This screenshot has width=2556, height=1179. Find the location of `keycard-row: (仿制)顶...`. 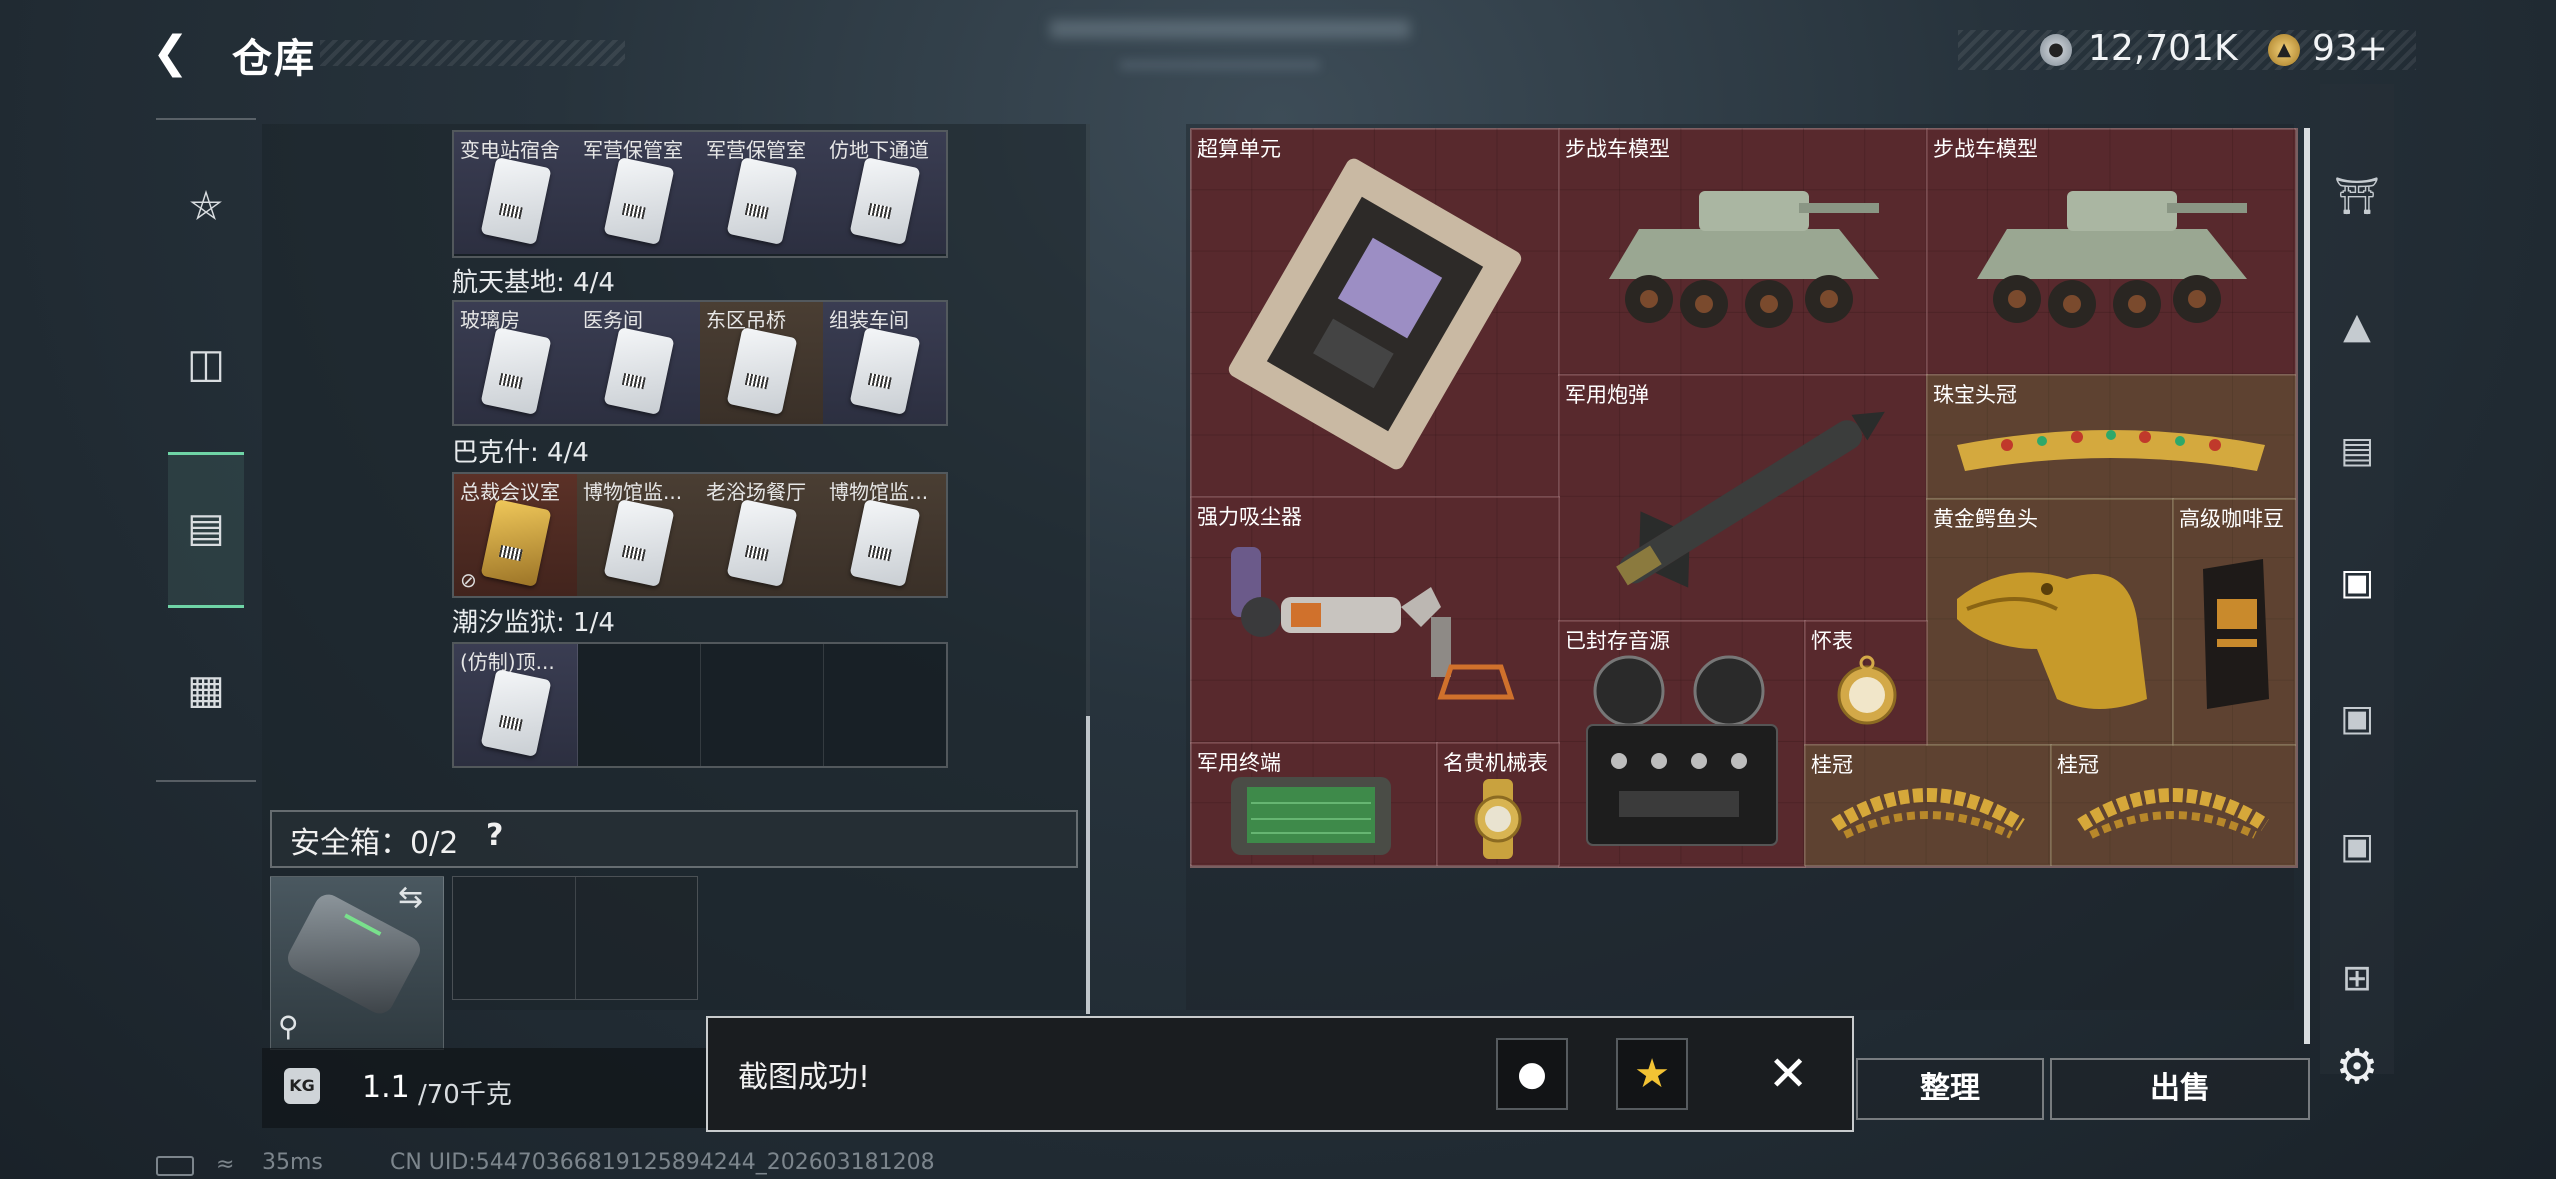

keycard-row: (仿制)顶... is located at coordinates (700, 705).